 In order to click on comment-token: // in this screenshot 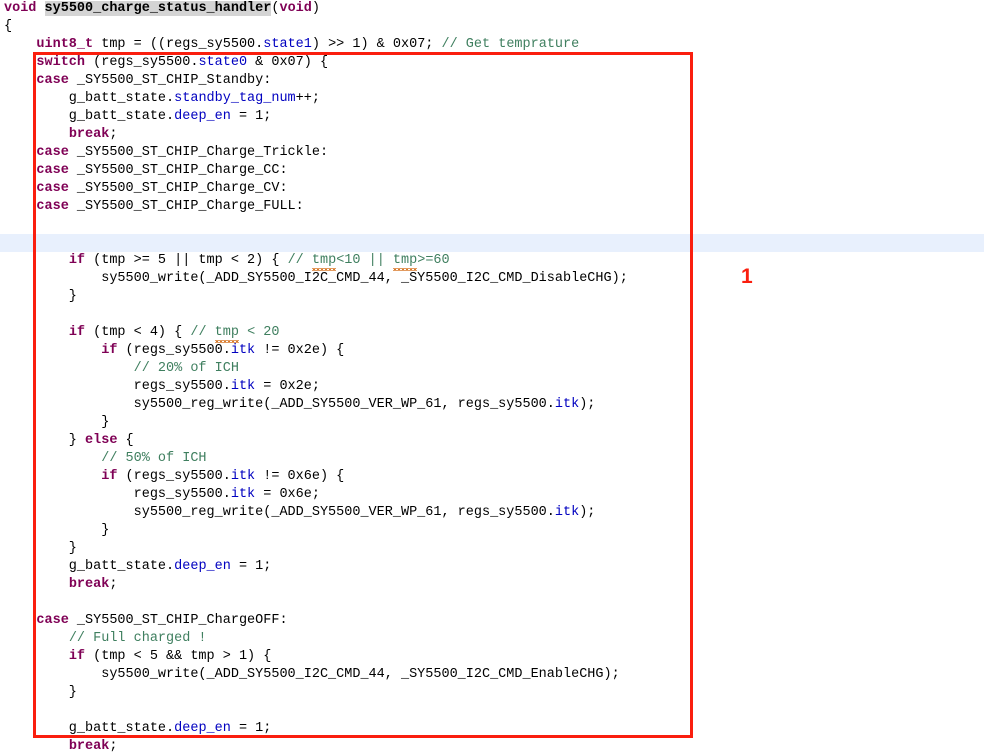, I will do `click(299, 260)`.